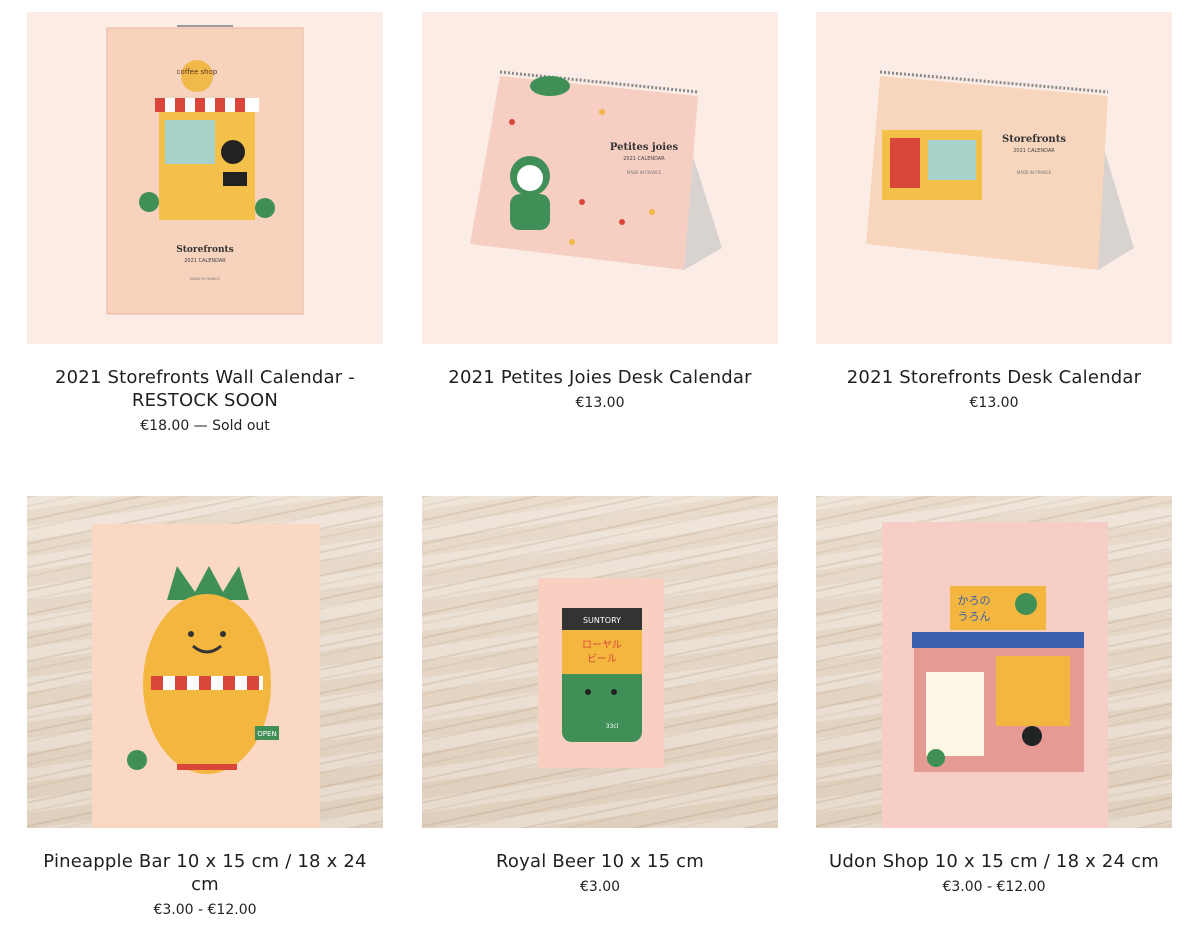 The width and height of the screenshot is (1200, 934). Describe the element at coordinates (266, 734) in the screenshot. I see `svg-text: OPEN` at that location.